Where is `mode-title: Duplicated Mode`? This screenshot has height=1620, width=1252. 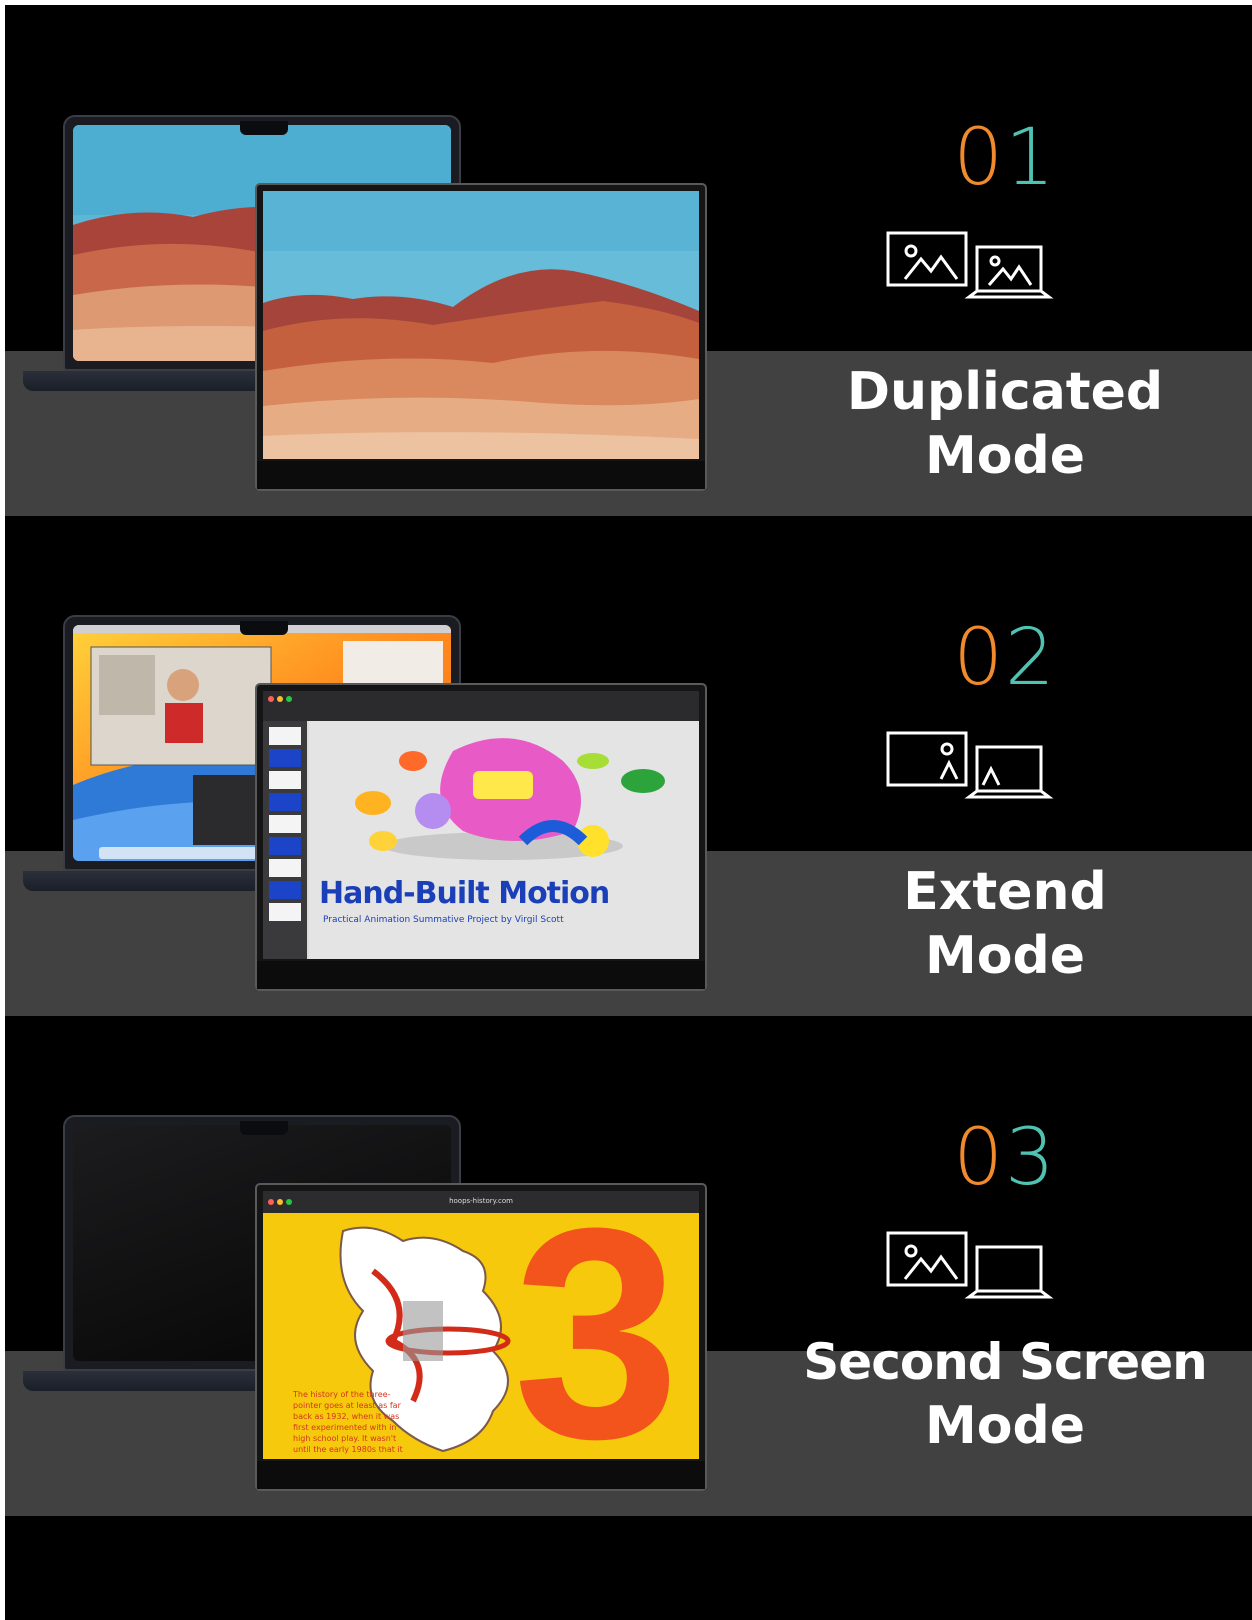 mode-title: Duplicated Mode is located at coordinates (1005, 424).